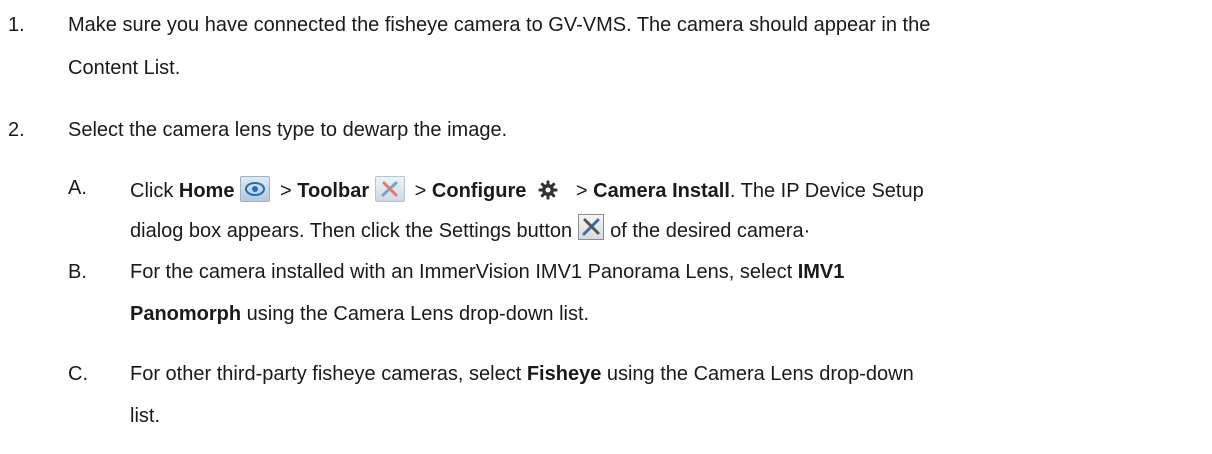 The height and width of the screenshot is (454, 1212). What do you see at coordinates (564, 374) in the screenshot?
I see `fisheye-label: Fisheye` at bounding box center [564, 374].